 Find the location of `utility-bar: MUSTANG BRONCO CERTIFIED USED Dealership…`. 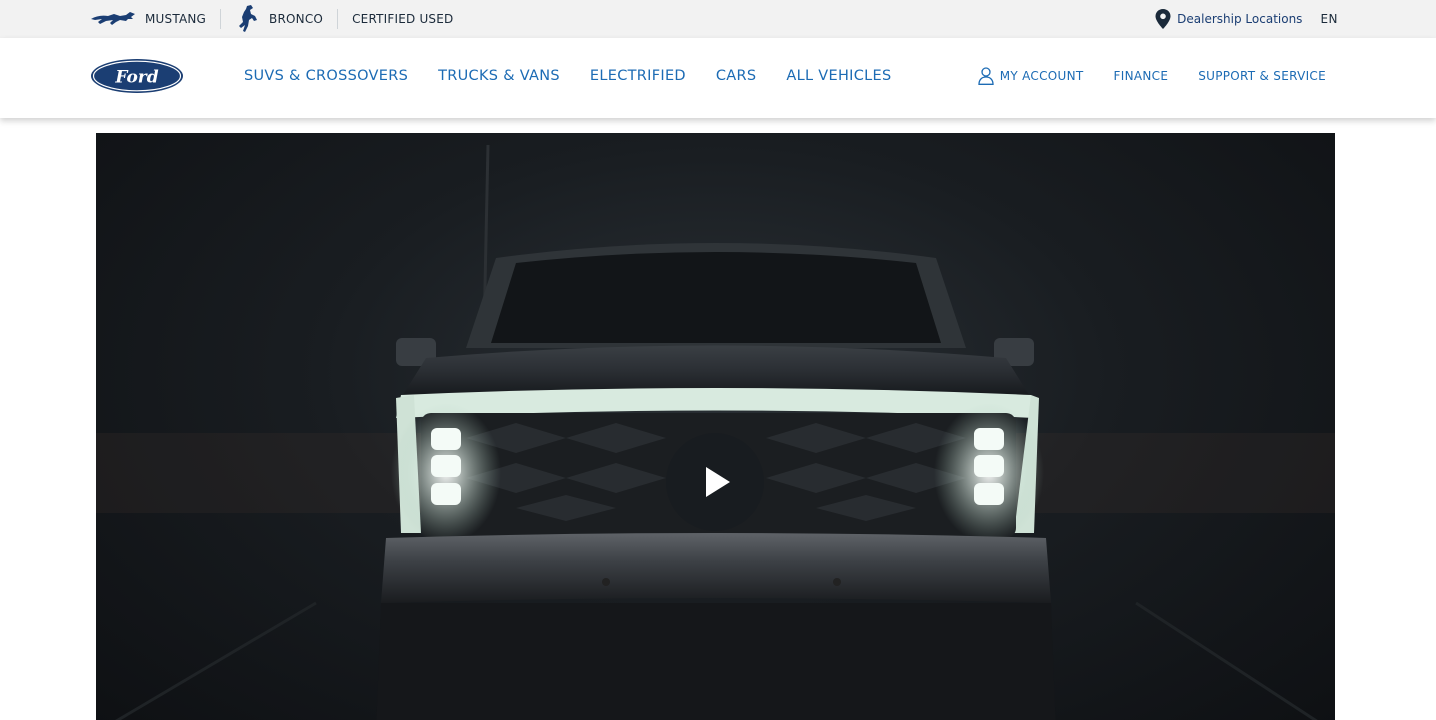

utility-bar: MUSTANG BRONCO CERTIFIED USED Dealership… is located at coordinates (718, 19).